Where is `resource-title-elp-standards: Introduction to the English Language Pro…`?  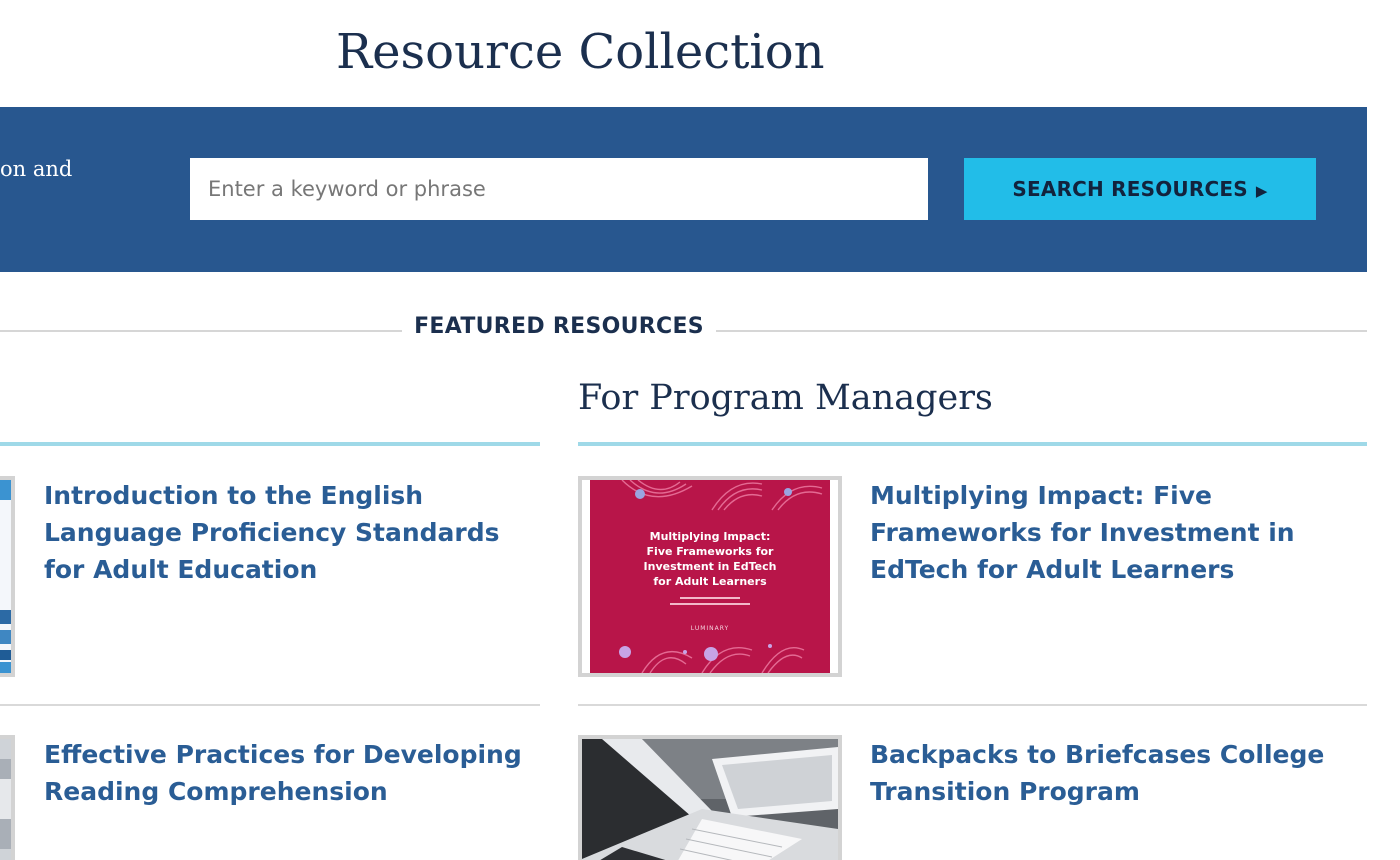
resource-title-elp-standards: Introduction to the English Language Pro… is located at coordinates (289, 532).